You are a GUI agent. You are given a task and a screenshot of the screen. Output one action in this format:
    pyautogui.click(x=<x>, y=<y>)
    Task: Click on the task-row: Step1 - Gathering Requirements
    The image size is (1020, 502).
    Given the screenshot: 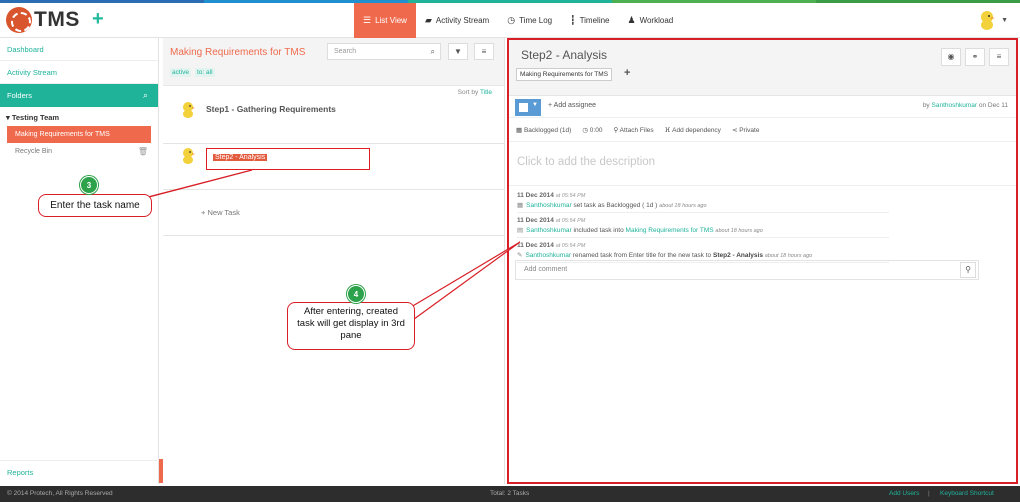 What is the action you would take?
    pyautogui.click(x=334, y=120)
    